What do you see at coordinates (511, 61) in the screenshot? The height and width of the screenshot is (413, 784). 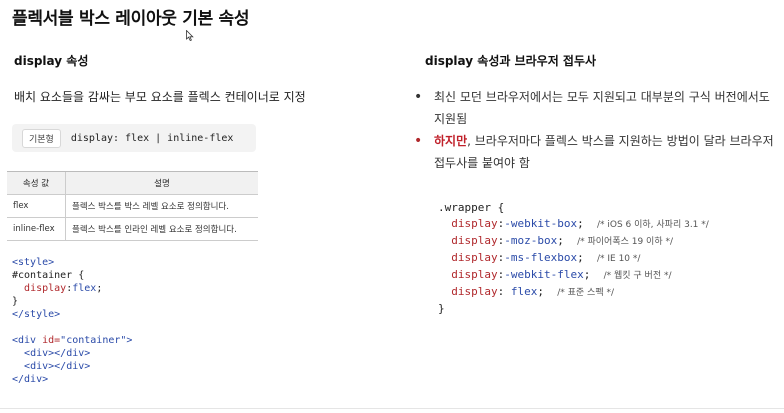 I see `browser-prefix-heading: display 속성과 브라우저 접두사` at bounding box center [511, 61].